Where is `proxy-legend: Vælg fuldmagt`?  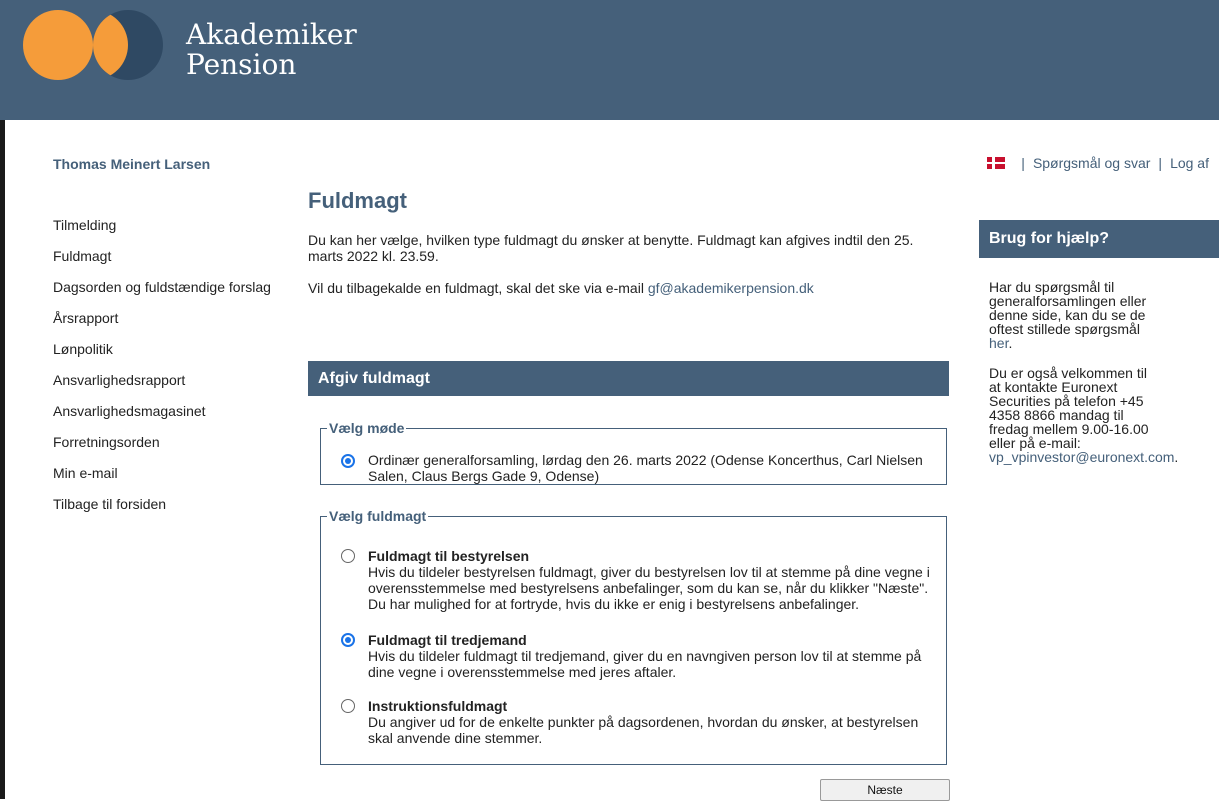 proxy-legend: Vælg fuldmagt is located at coordinates (378, 516).